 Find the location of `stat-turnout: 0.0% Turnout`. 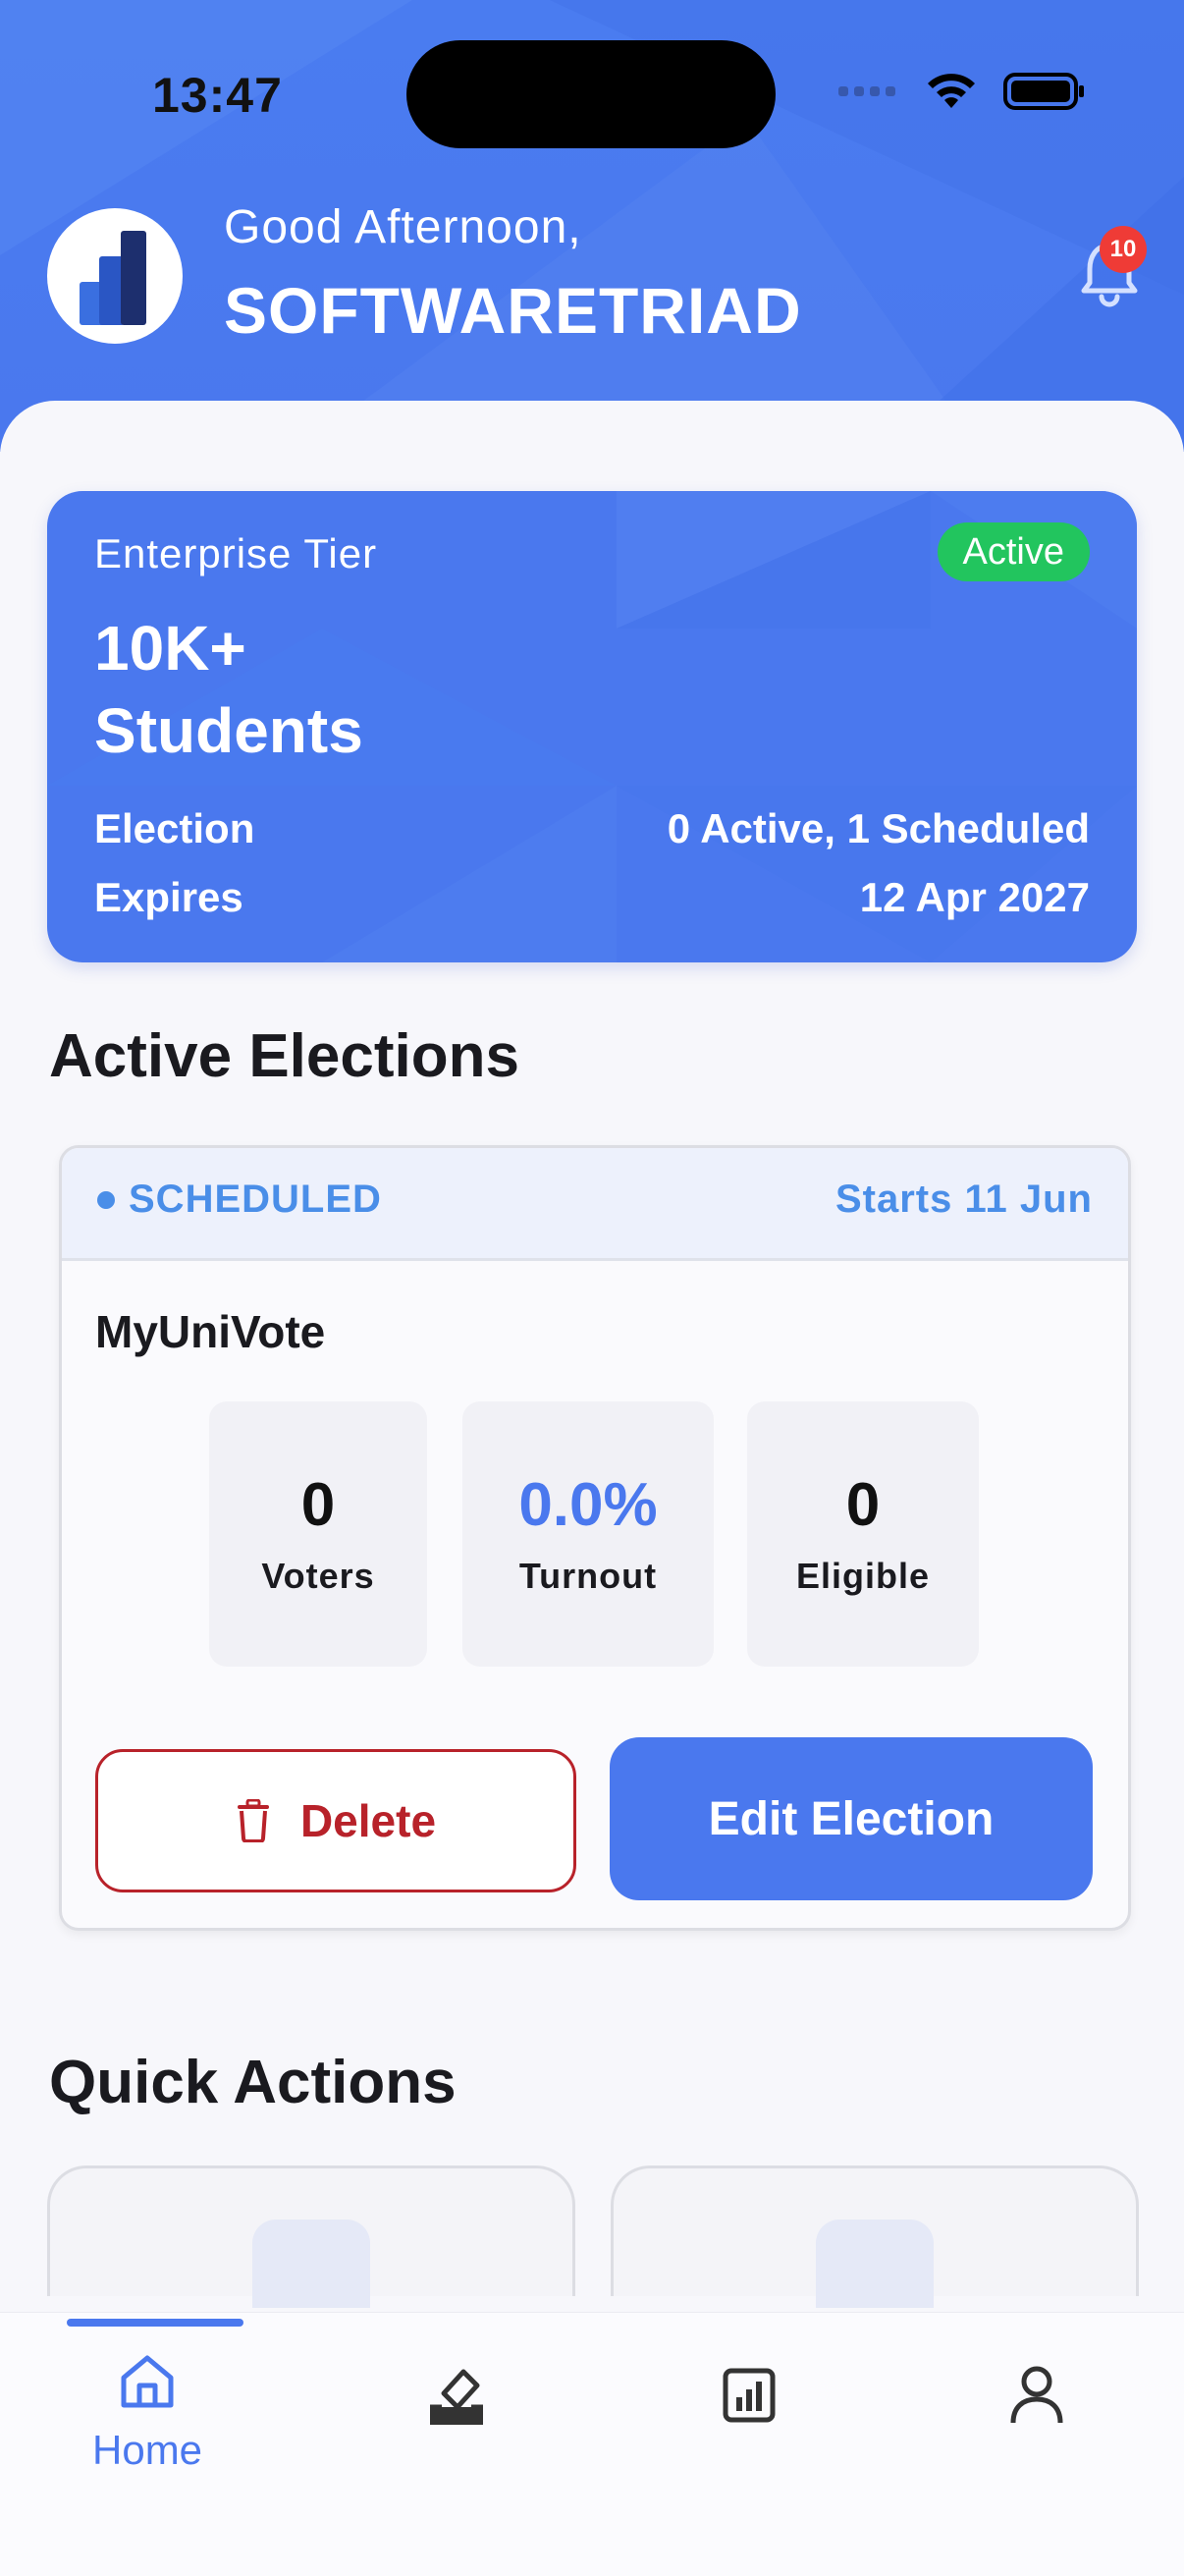

stat-turnout: 0.0% Turnout is located at coordinates (588, 1534).